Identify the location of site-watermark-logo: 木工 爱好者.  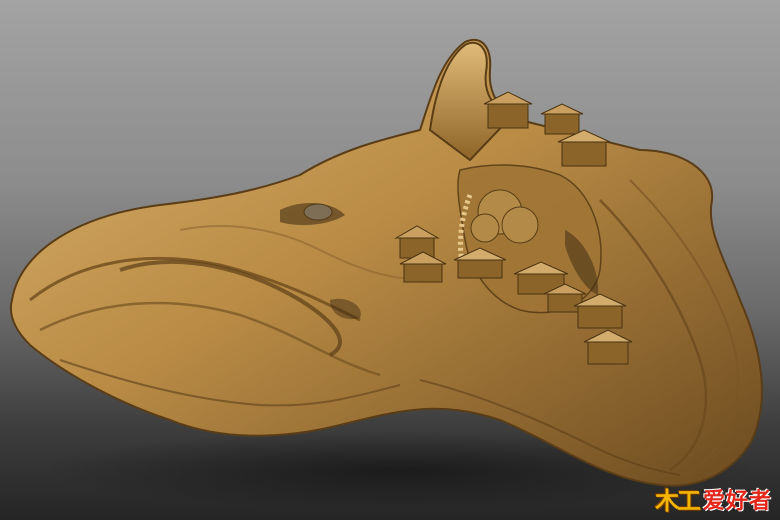
(713, 498).